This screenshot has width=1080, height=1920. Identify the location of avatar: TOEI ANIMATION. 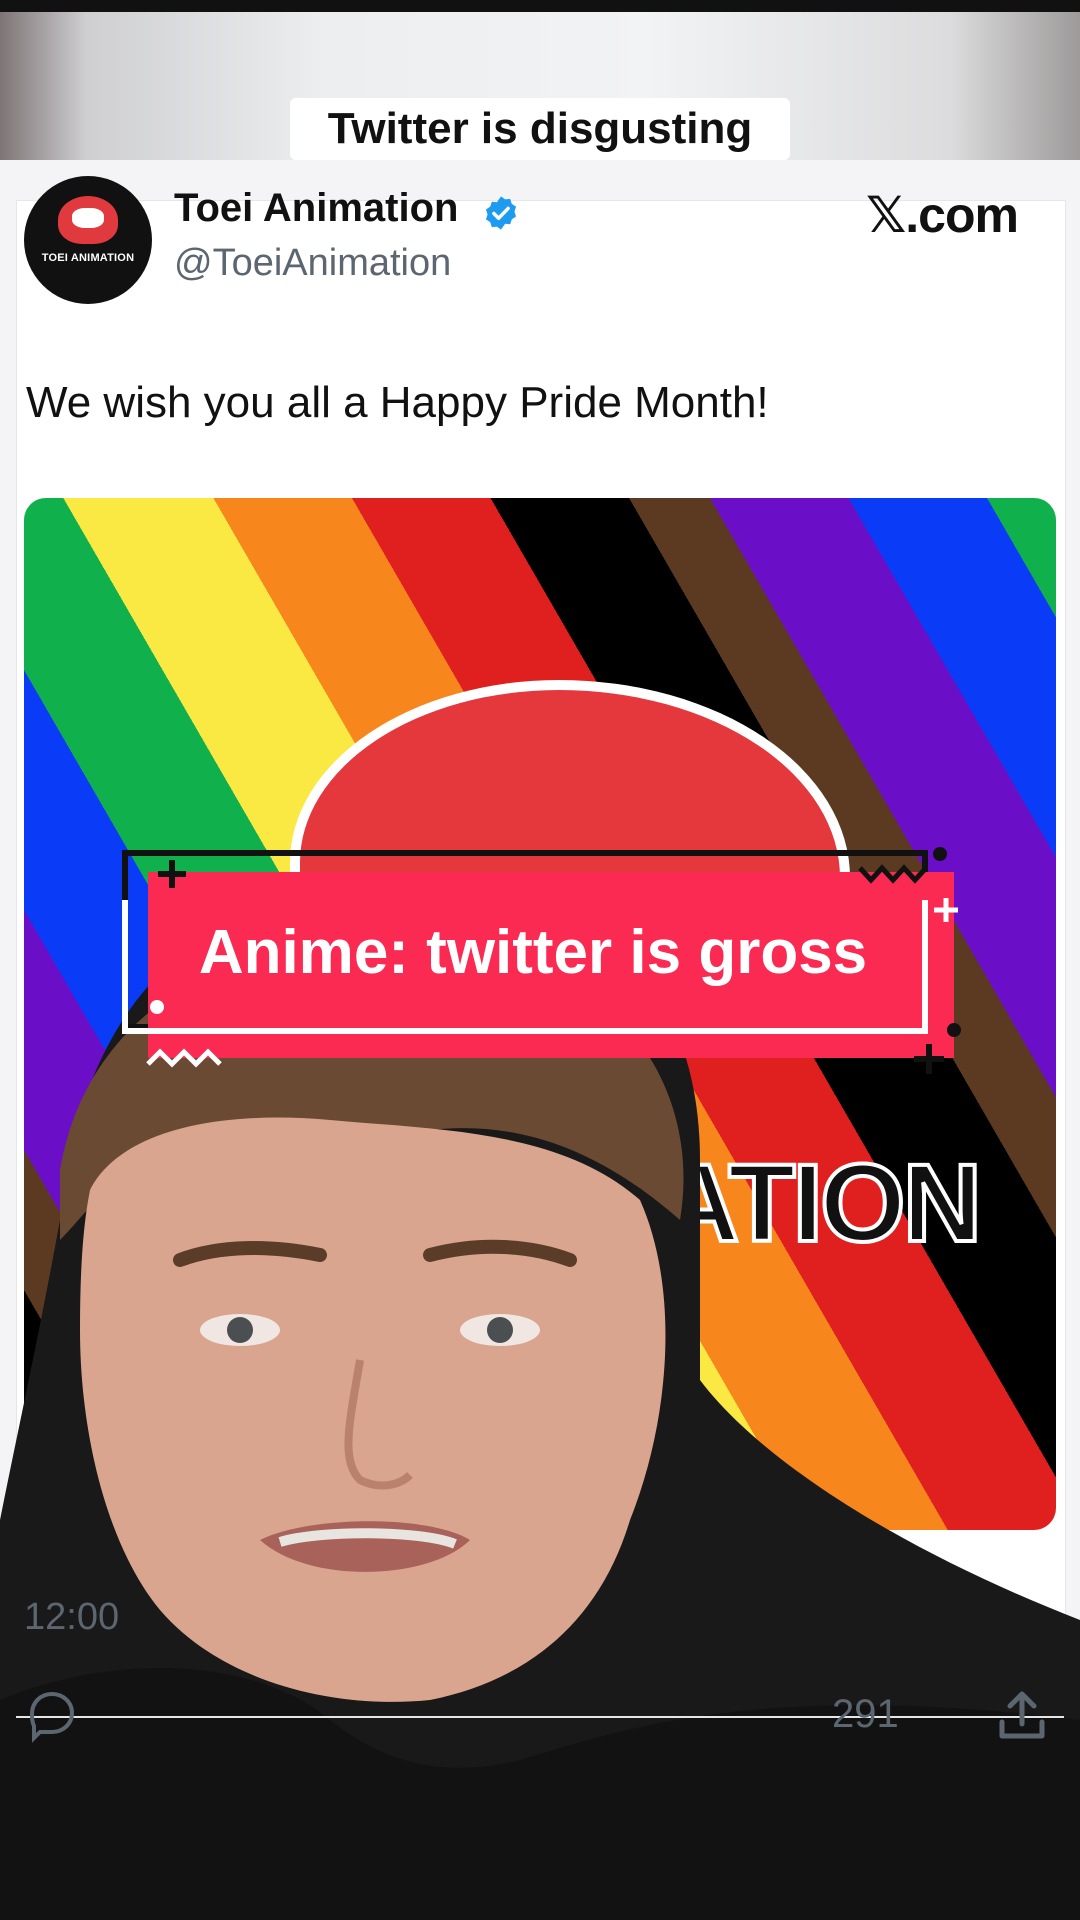
(88, 240).